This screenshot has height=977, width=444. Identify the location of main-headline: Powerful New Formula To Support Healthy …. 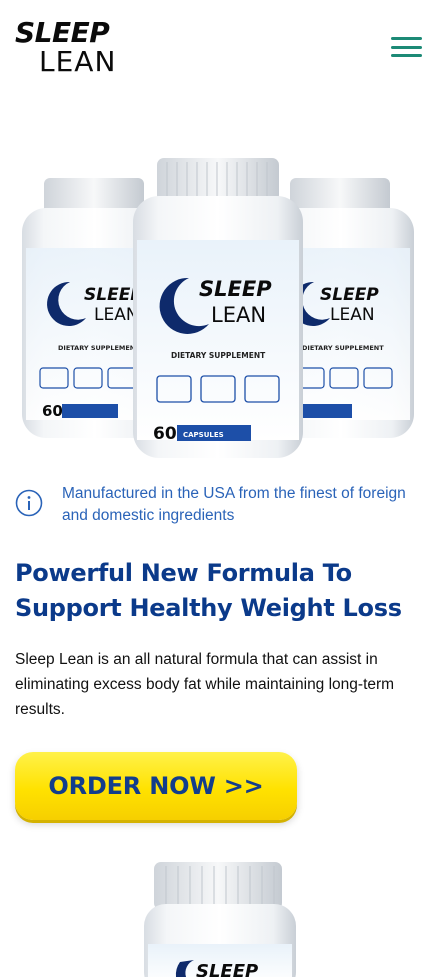
(208, 590).